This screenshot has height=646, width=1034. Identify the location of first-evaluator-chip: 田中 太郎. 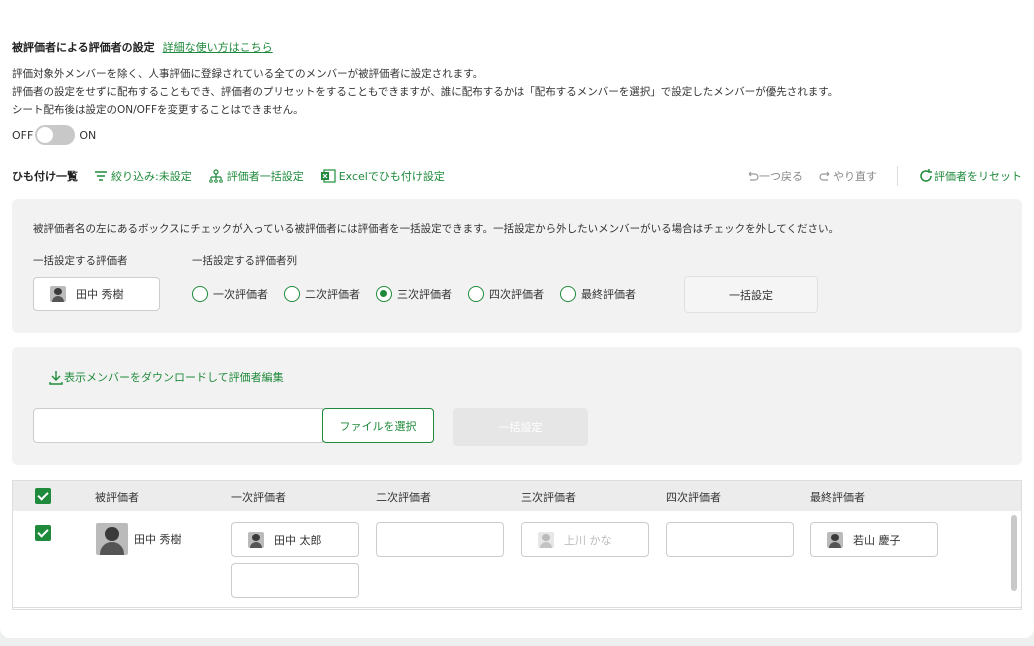
(295, 539).